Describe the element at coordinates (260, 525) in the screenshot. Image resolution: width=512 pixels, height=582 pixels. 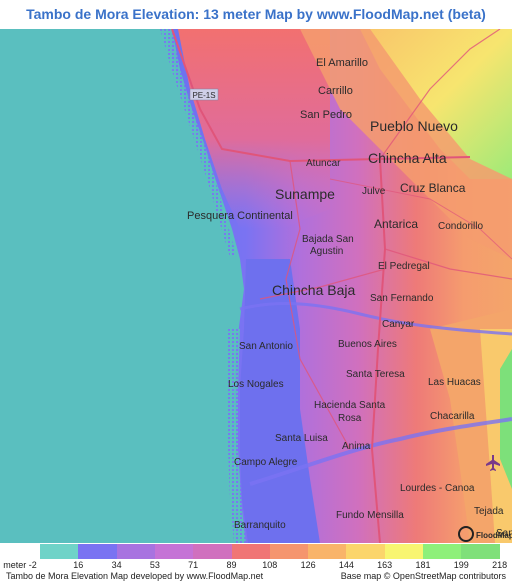
I see `place-label: Barranquito` at that location.